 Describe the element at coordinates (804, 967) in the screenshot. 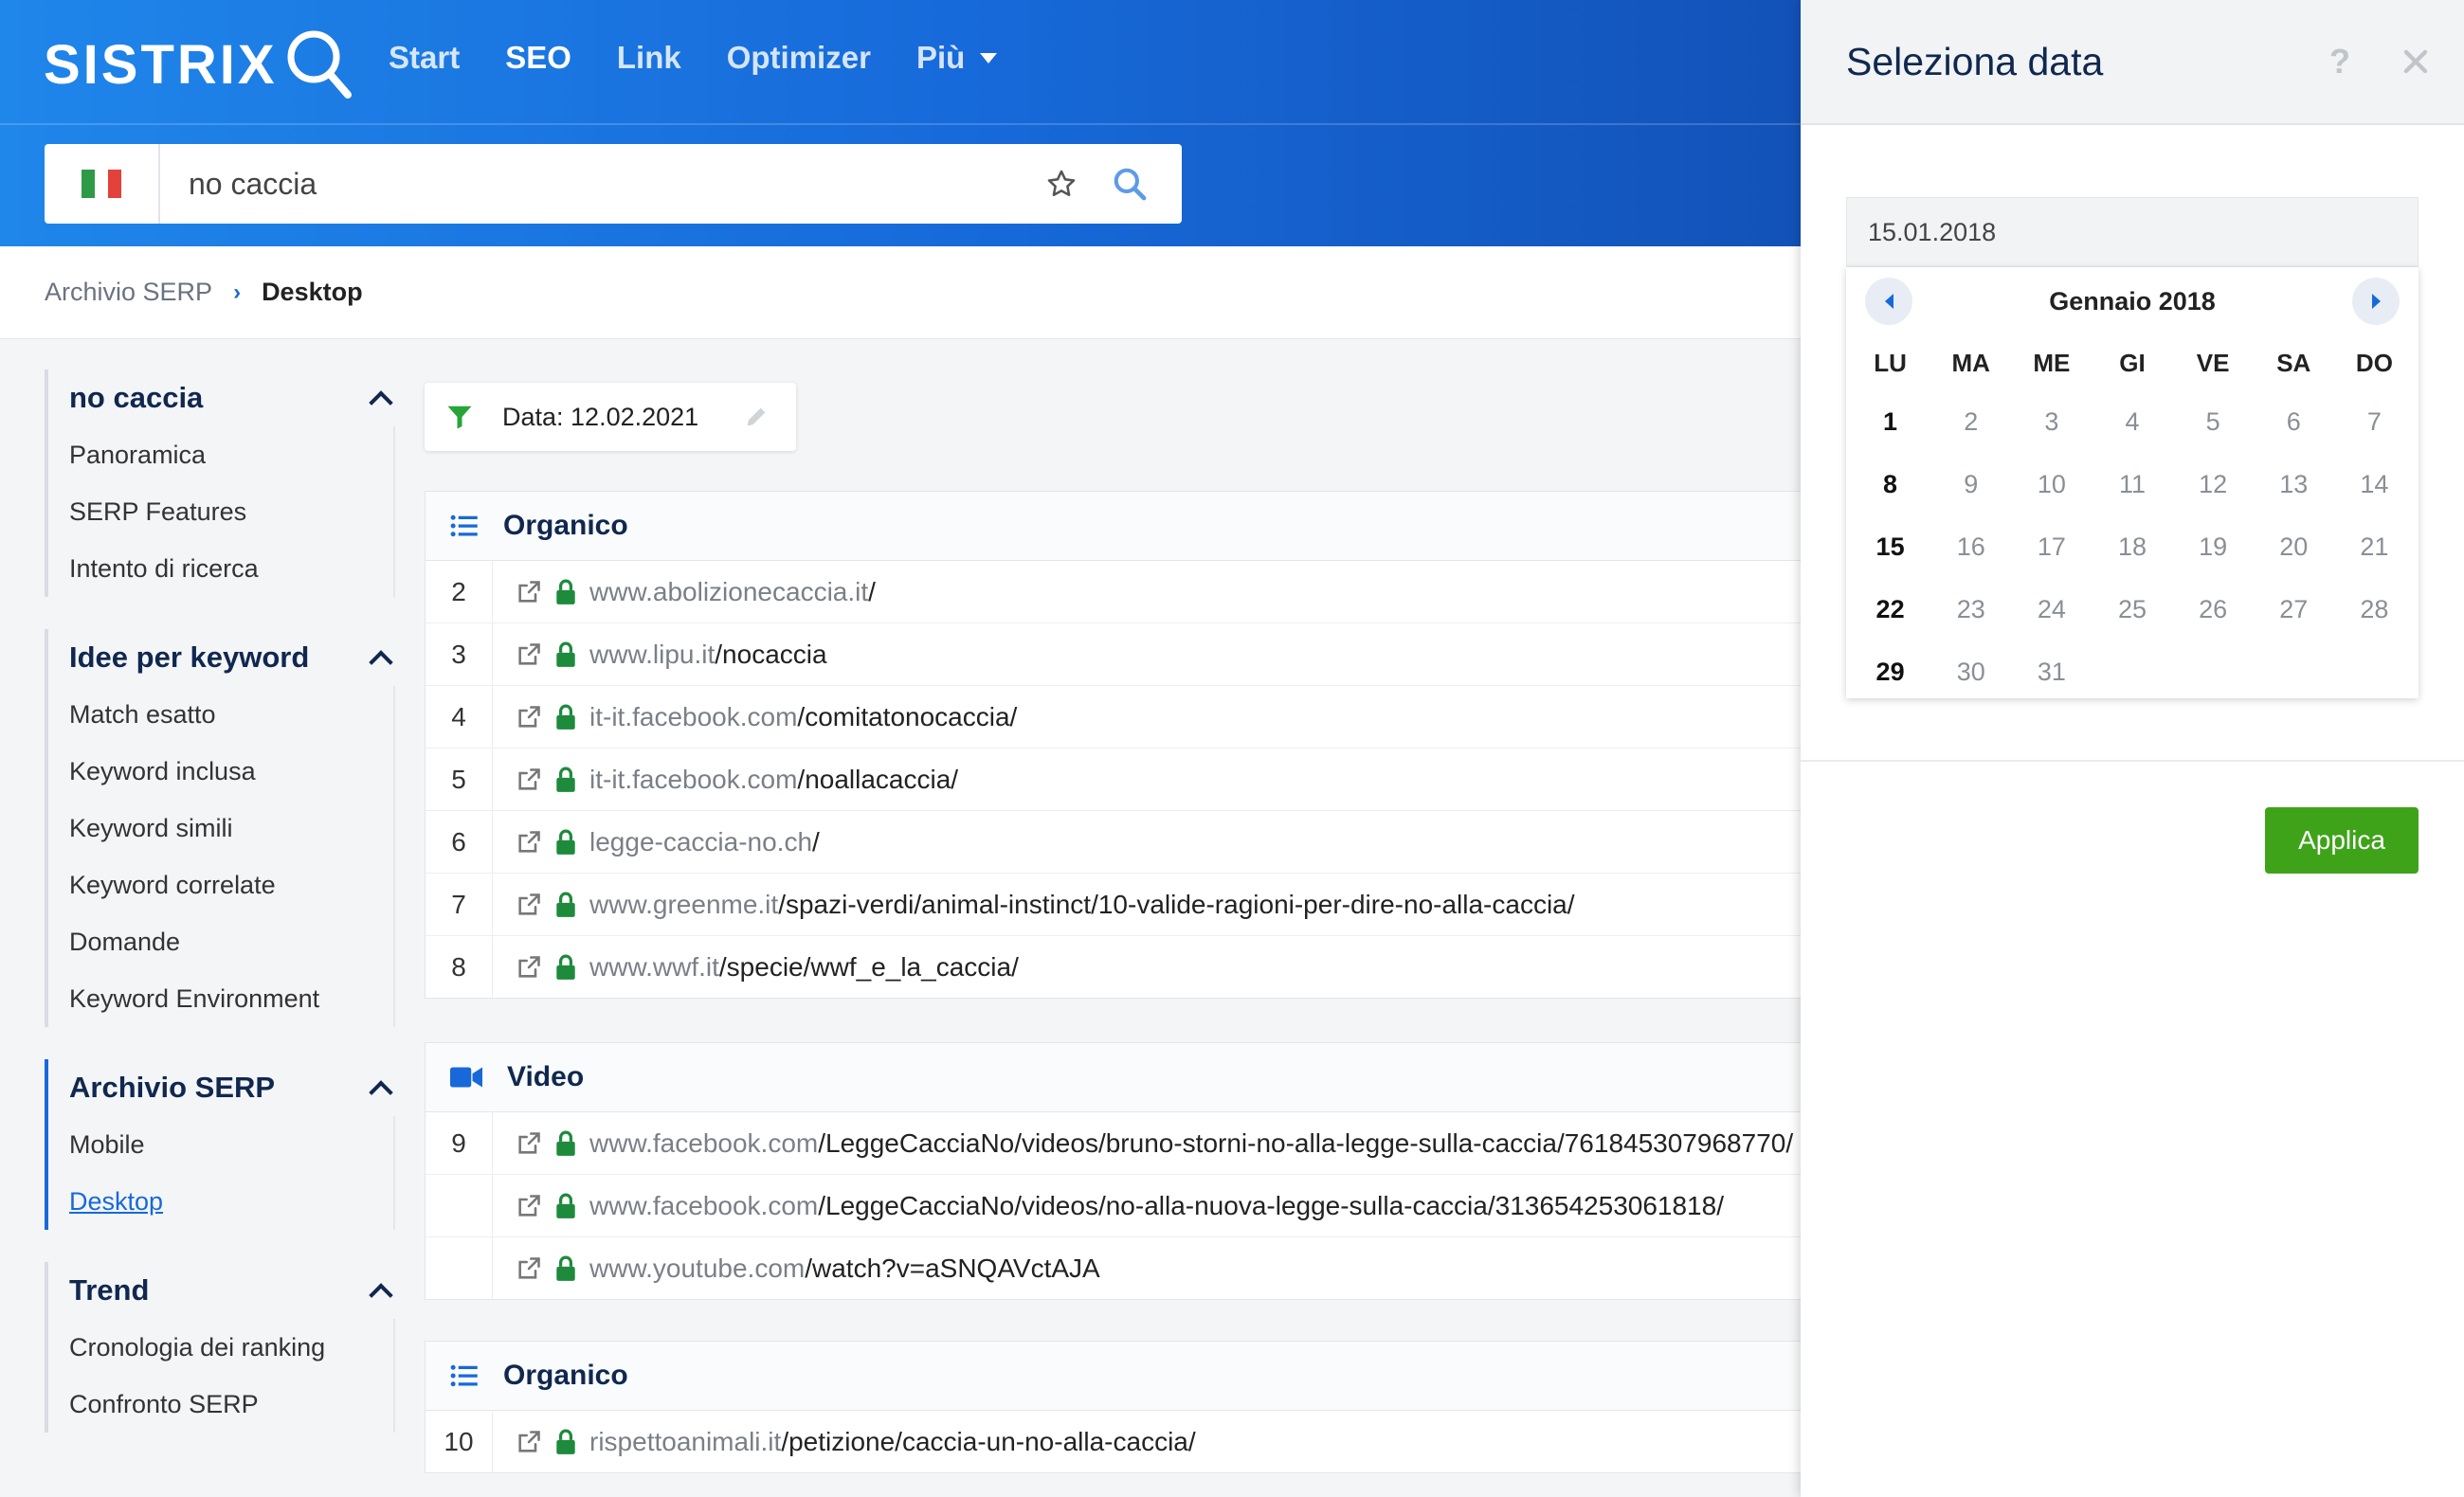

I see `result-url: www.wwf.it/specie/wwf_e_la_caccia/` at that location.